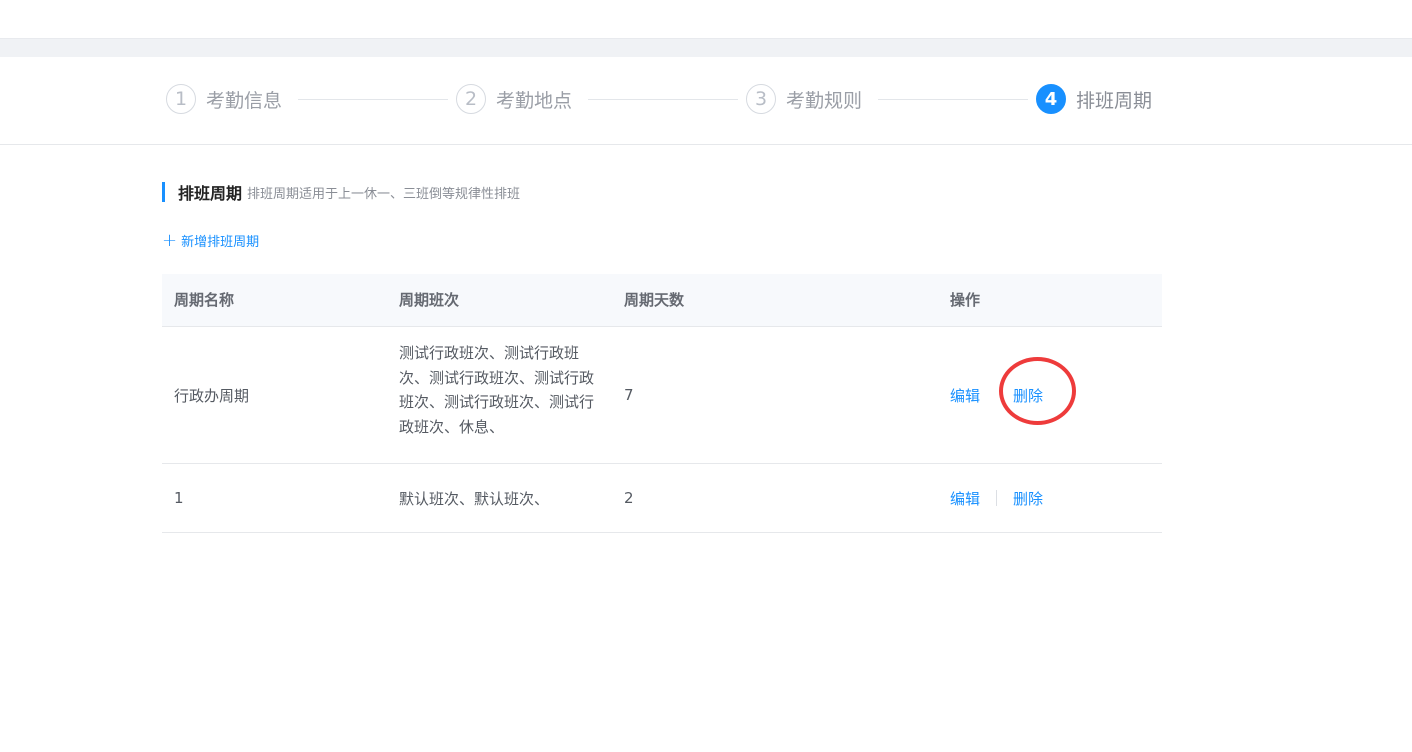 The image size is (1412, 752). I want to click on cell-cycle-days: 2, so click(629, 498).